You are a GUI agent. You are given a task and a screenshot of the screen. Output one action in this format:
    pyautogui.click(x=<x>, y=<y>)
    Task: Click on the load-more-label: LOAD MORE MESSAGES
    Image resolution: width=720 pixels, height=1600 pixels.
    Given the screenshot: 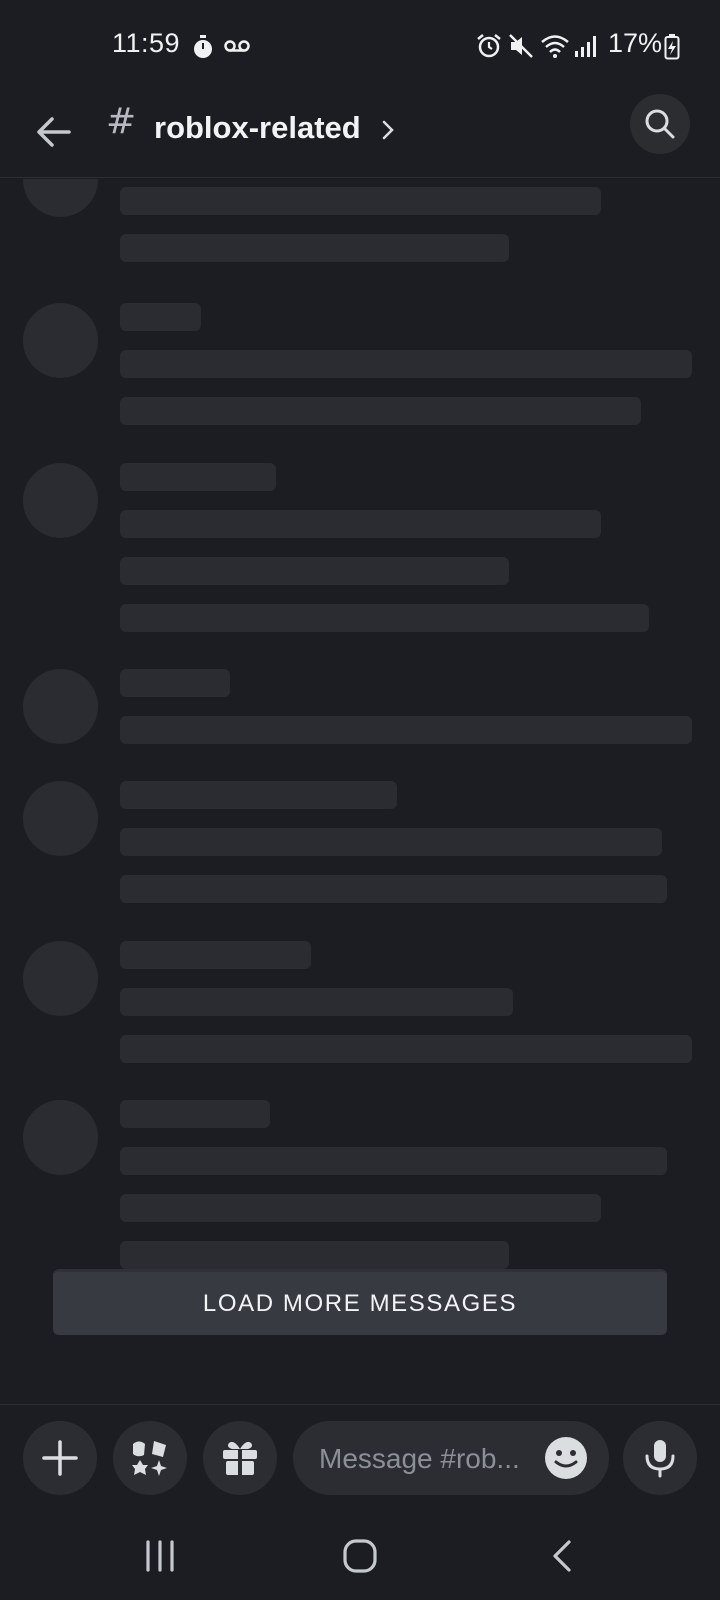 What is the action you would take?
    pyautogui.click(x=360, y=1303)
    